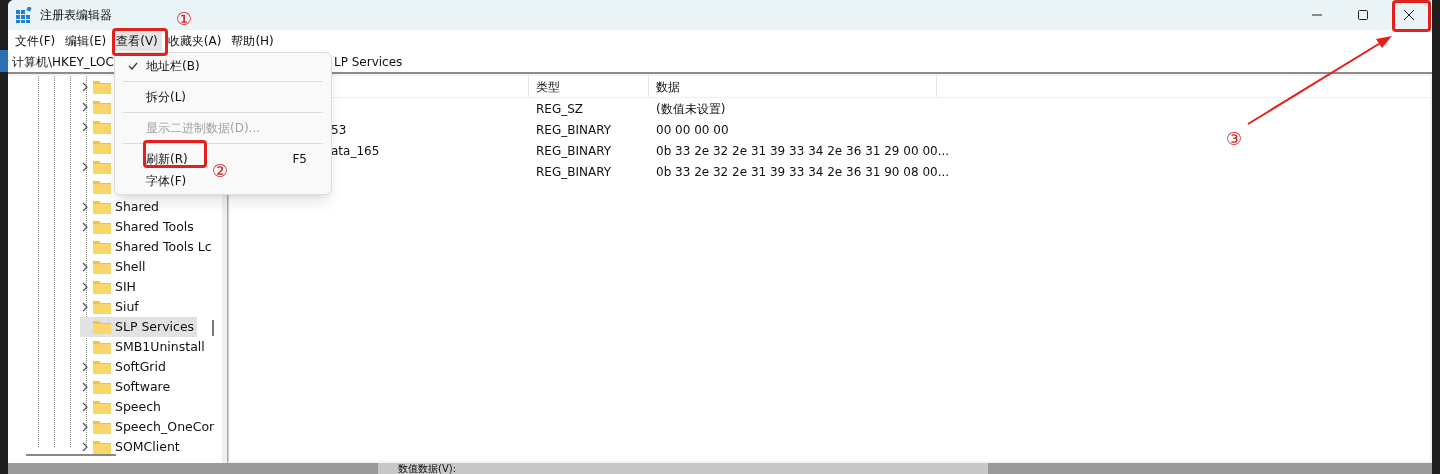 The image size is (1440, 474). I want to click on value-data: (数值未设置), so click(690, 109).